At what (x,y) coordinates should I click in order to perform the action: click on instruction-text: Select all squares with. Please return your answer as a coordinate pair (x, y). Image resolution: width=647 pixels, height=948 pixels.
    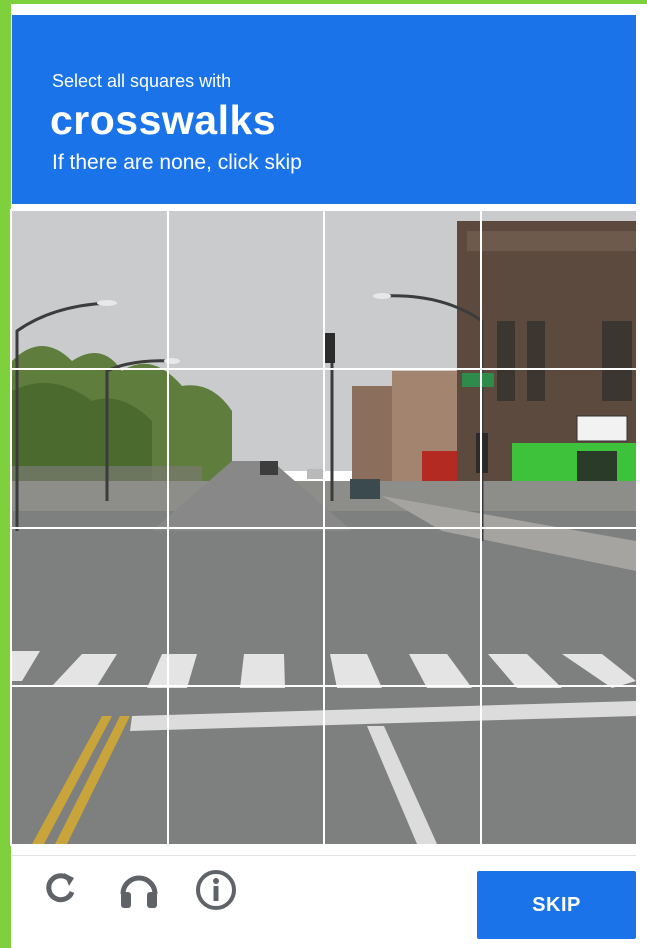
    Looking at the image, I should click on (142, 81).